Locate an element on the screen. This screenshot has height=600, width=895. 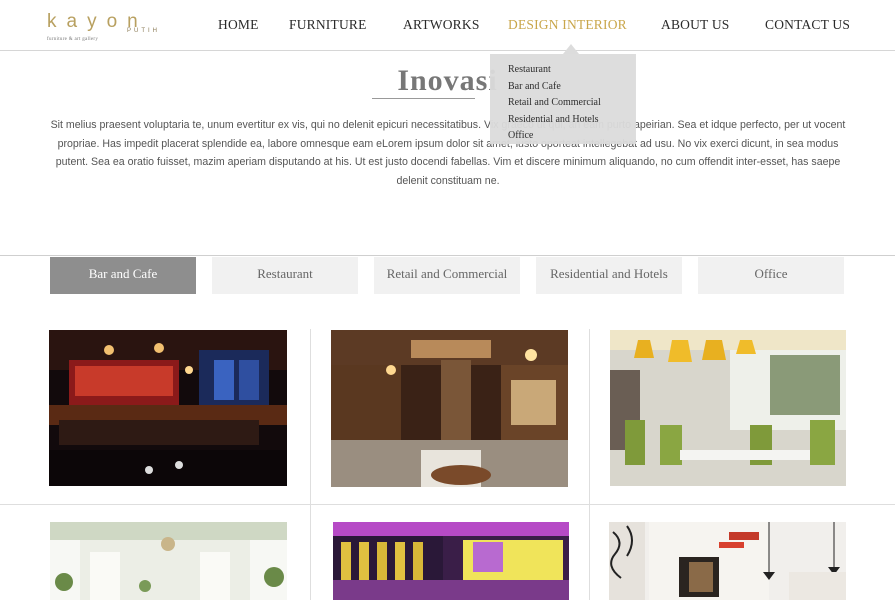
tabs-divider is located at coordinates (447, 255).